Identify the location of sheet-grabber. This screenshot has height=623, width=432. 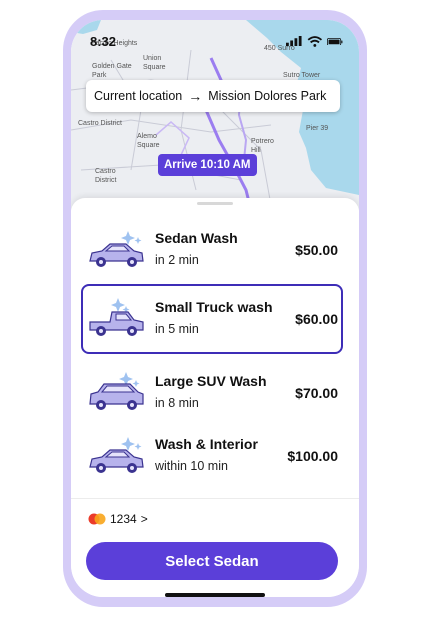
(215, 203).